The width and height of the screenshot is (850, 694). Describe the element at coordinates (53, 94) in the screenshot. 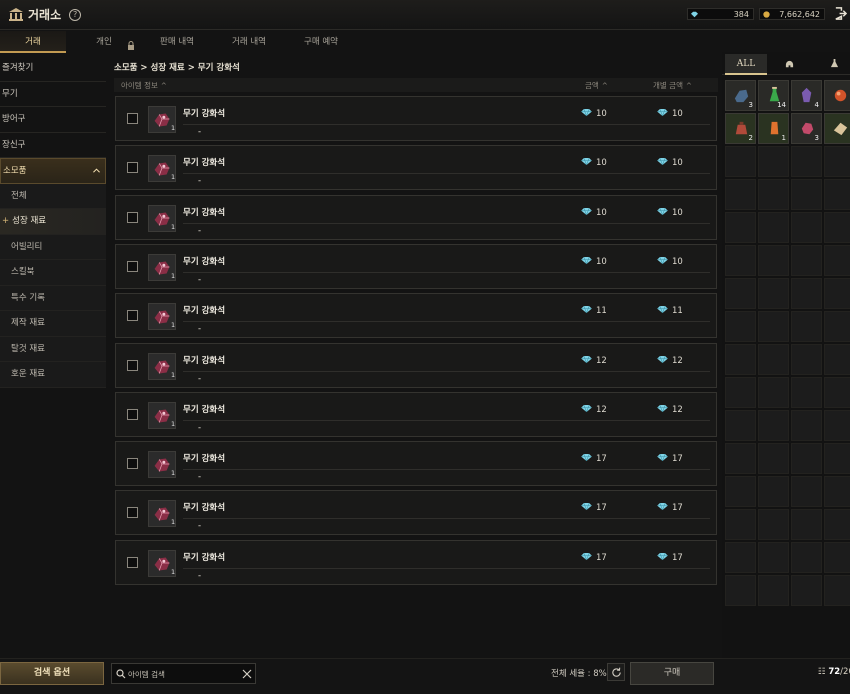

I see `sidebar-item-weapons: 무기` at that location.